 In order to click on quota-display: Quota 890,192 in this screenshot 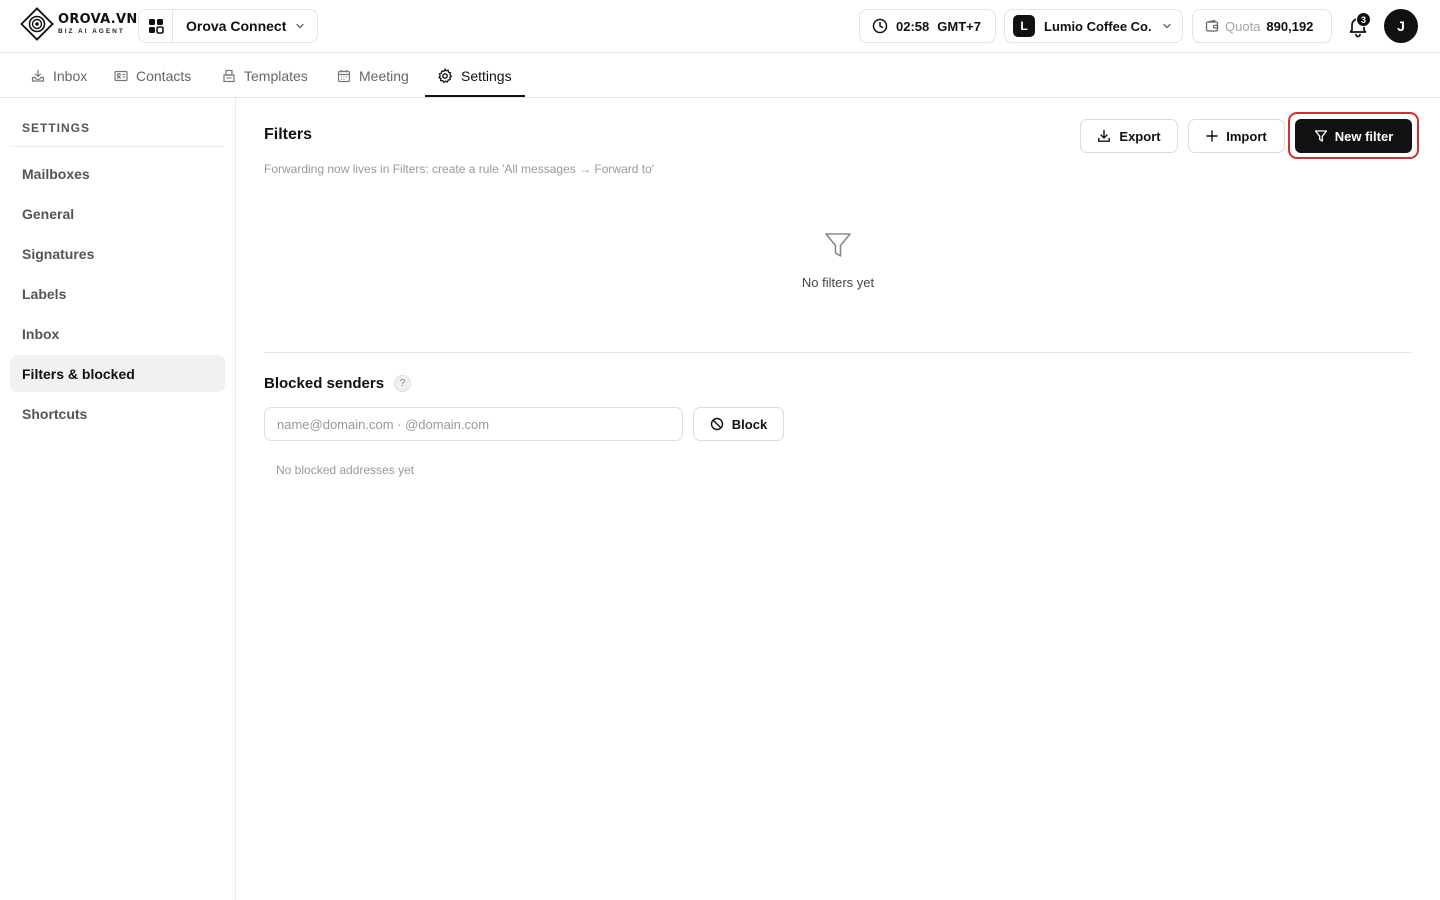, I will do `click(1262, 26)`.